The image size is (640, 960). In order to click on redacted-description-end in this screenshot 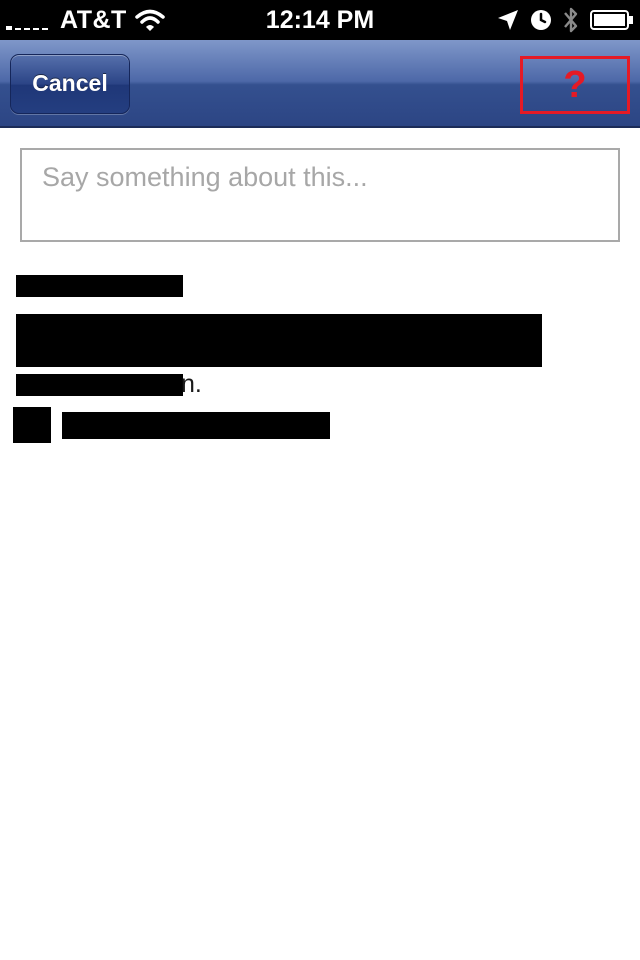, I will do `click(99, 385)`.